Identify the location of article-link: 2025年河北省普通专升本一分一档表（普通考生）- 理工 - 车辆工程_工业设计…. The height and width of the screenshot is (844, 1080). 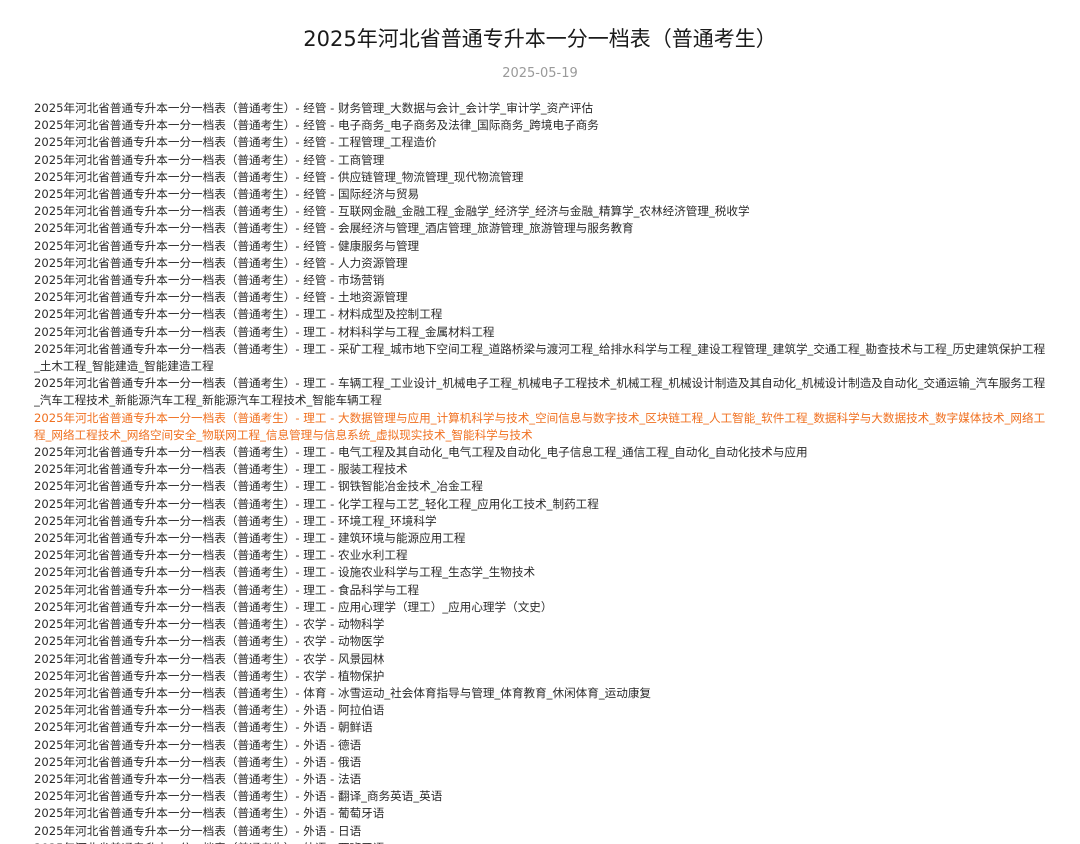
(539, 391).